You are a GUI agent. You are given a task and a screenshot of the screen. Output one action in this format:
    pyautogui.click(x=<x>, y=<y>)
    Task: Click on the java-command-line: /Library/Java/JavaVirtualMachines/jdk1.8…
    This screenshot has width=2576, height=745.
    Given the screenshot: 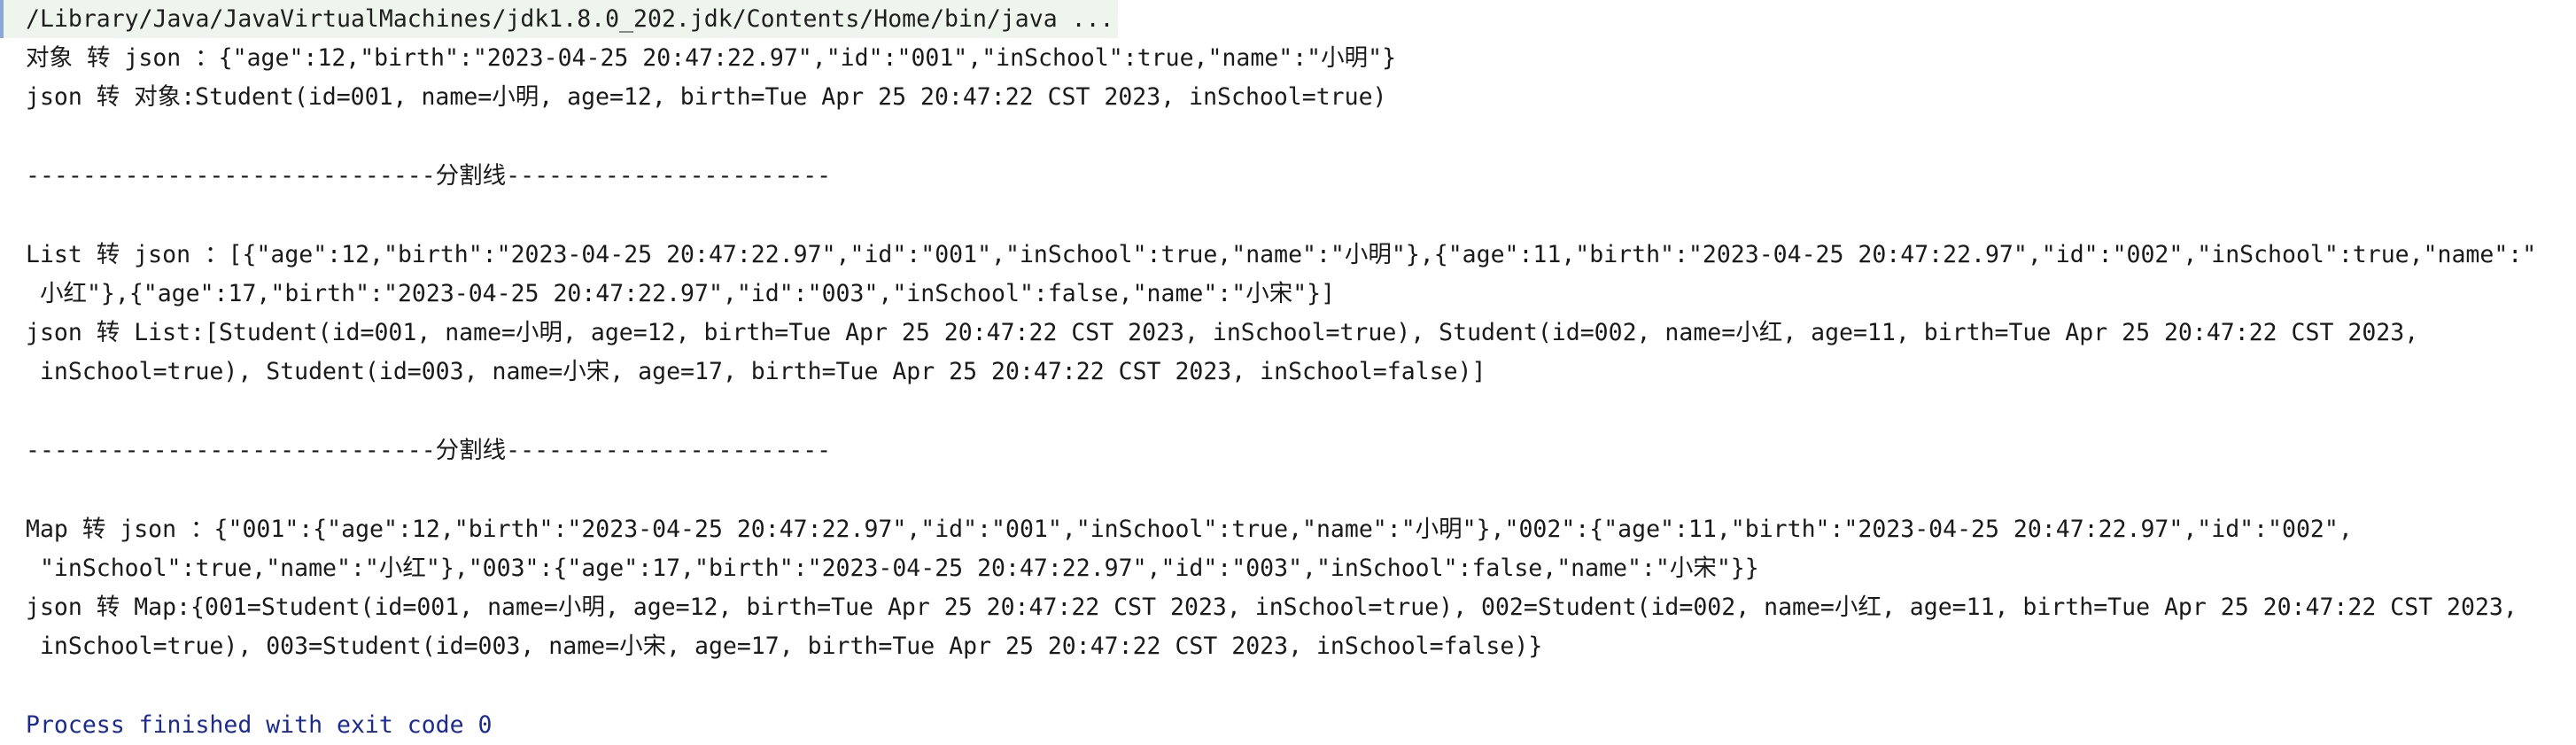 What is the action you would take?
    pyautogui.click(x=570, y=19)
    